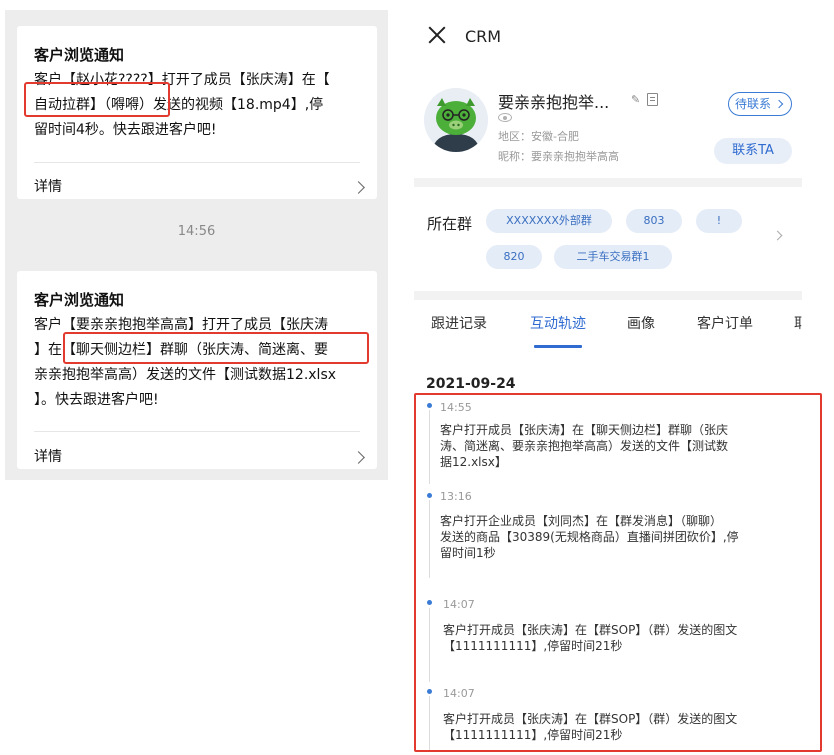 This screenshot has width=834, height=755. Describe the element at coordinates (450, 224) in the screenshot. I see `groups-label: 所在群` at that location.